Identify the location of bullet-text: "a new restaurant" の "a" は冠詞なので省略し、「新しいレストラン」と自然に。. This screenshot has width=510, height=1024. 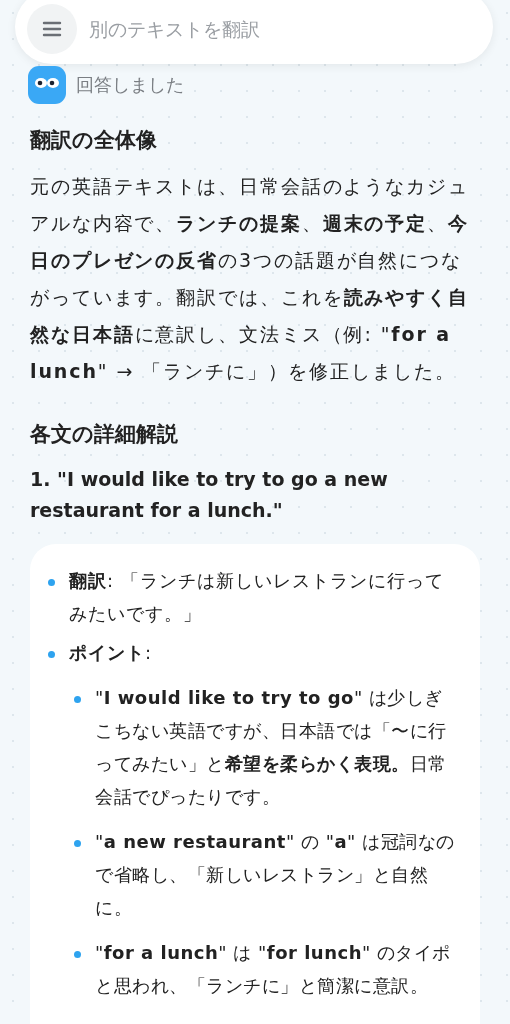
(275, 875).